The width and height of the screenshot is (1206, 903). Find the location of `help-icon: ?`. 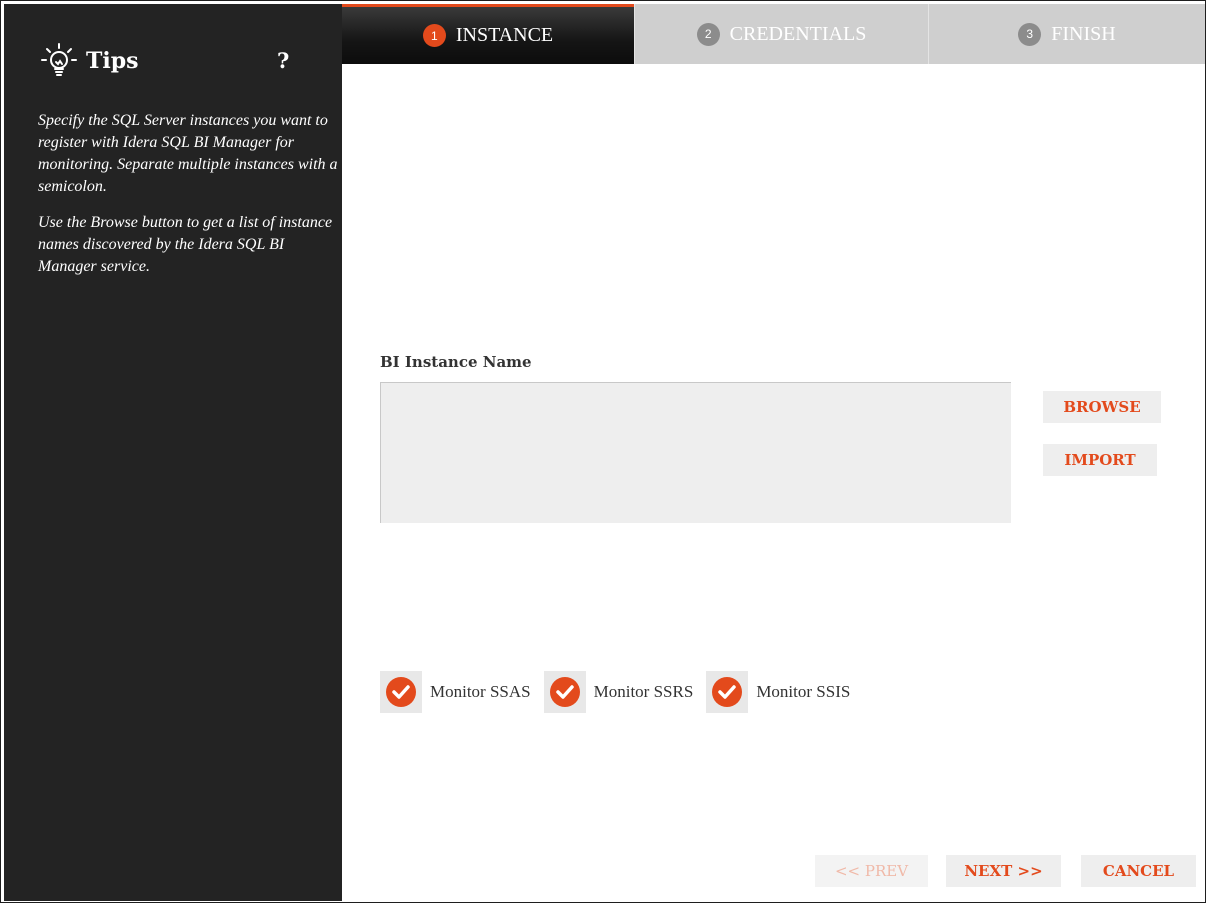

help-icon: ? is located at coordinates (283, 60).